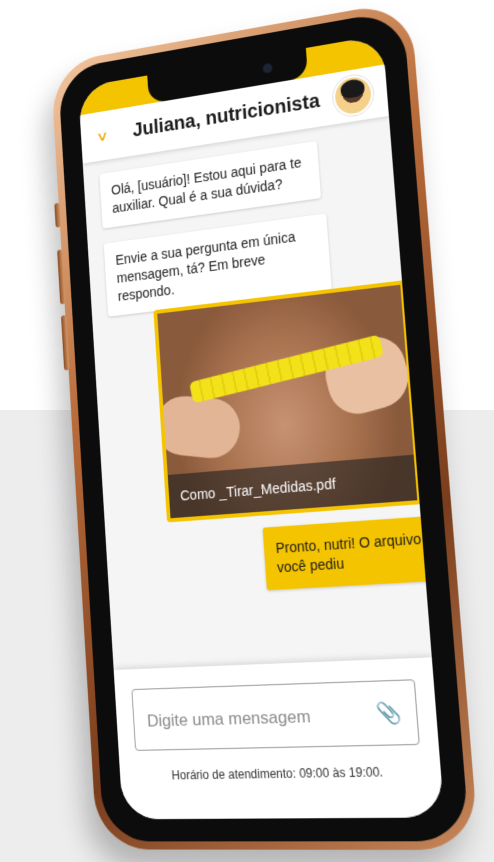 This screenshot has height=862, width=494. Describe the element at coordinates (229, 718) in the screenshot. I see `message-input-placeholder: Digite uma mensagem` at that location.